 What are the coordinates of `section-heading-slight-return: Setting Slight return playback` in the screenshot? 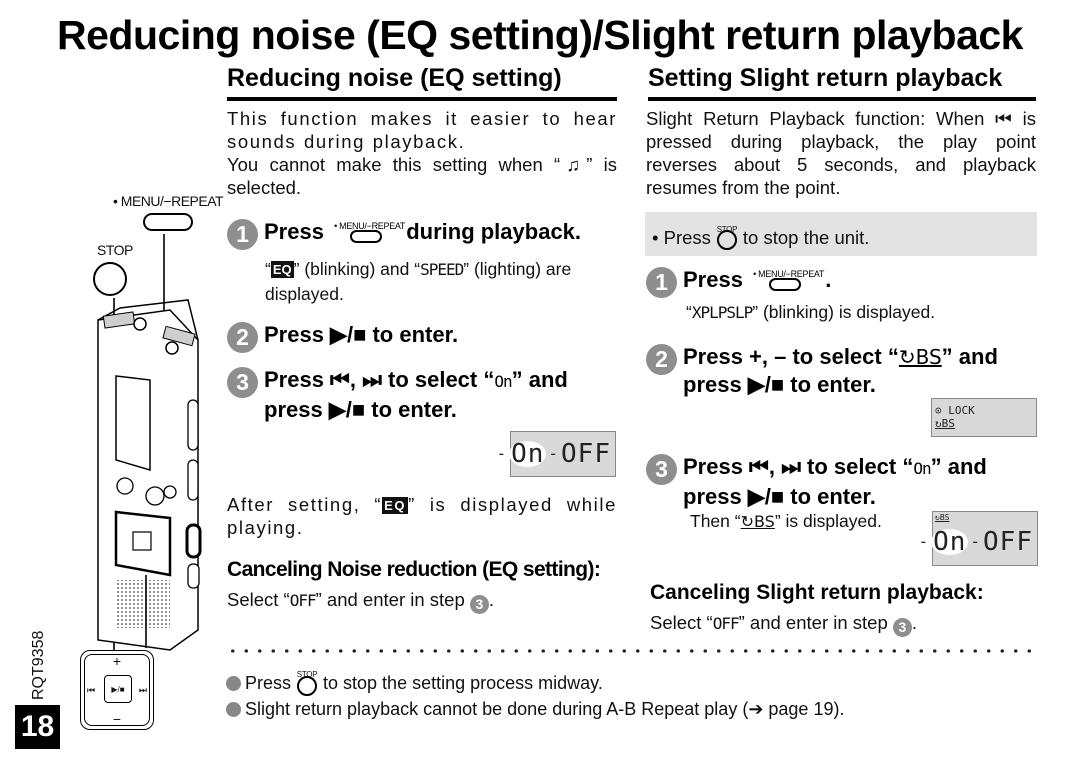 It's located at (842, 82).